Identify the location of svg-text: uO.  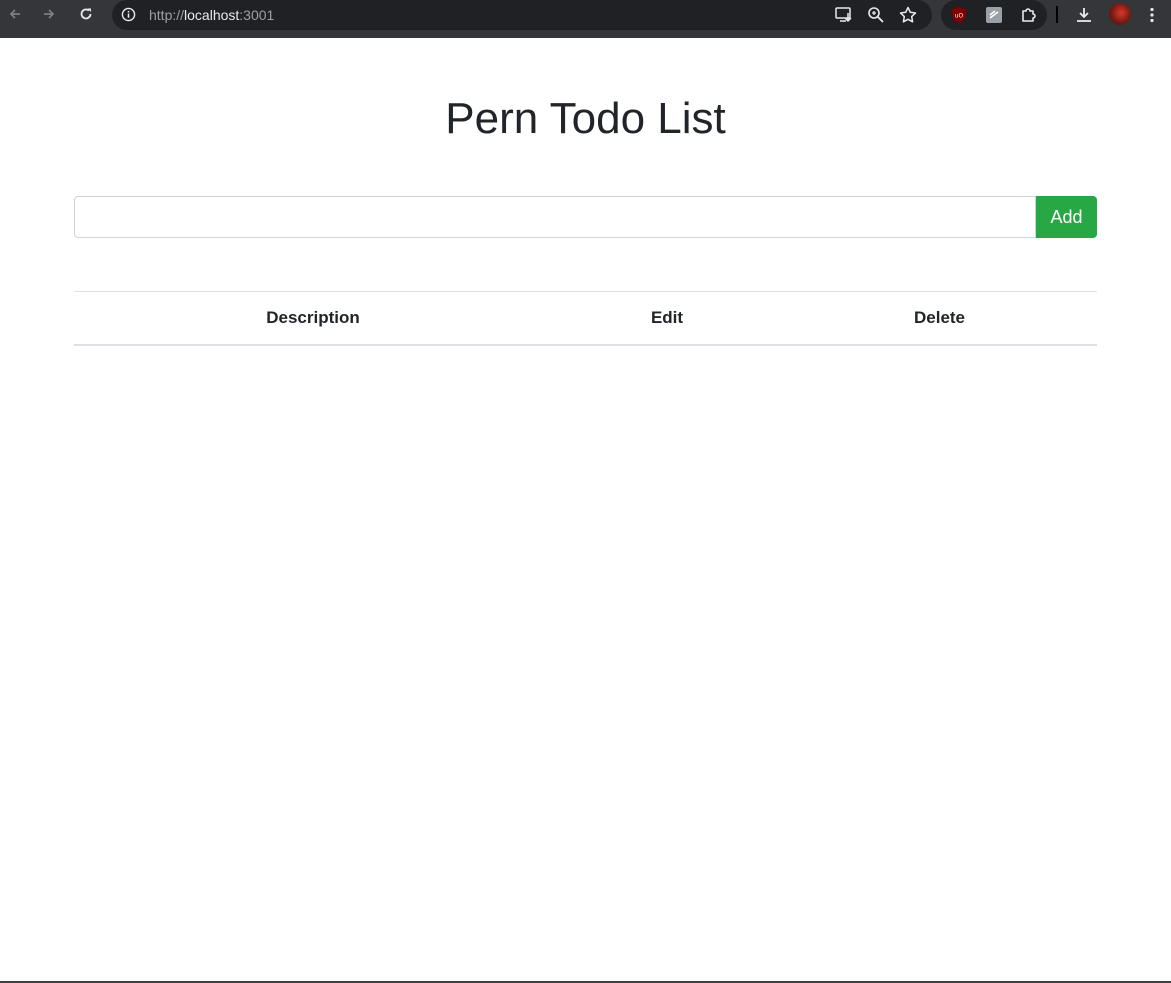
(959, 16).